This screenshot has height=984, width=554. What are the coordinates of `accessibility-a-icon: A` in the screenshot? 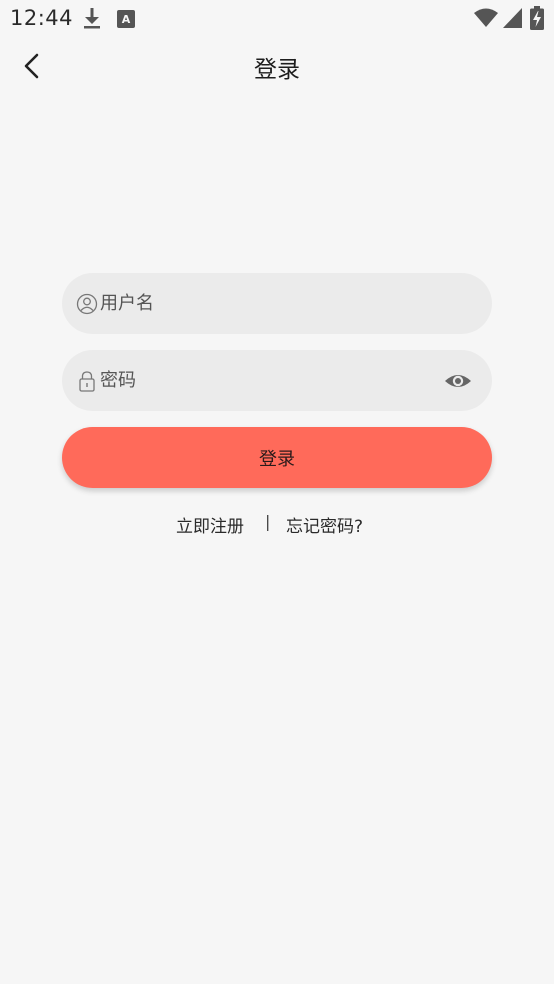 It's located at (126, 19).